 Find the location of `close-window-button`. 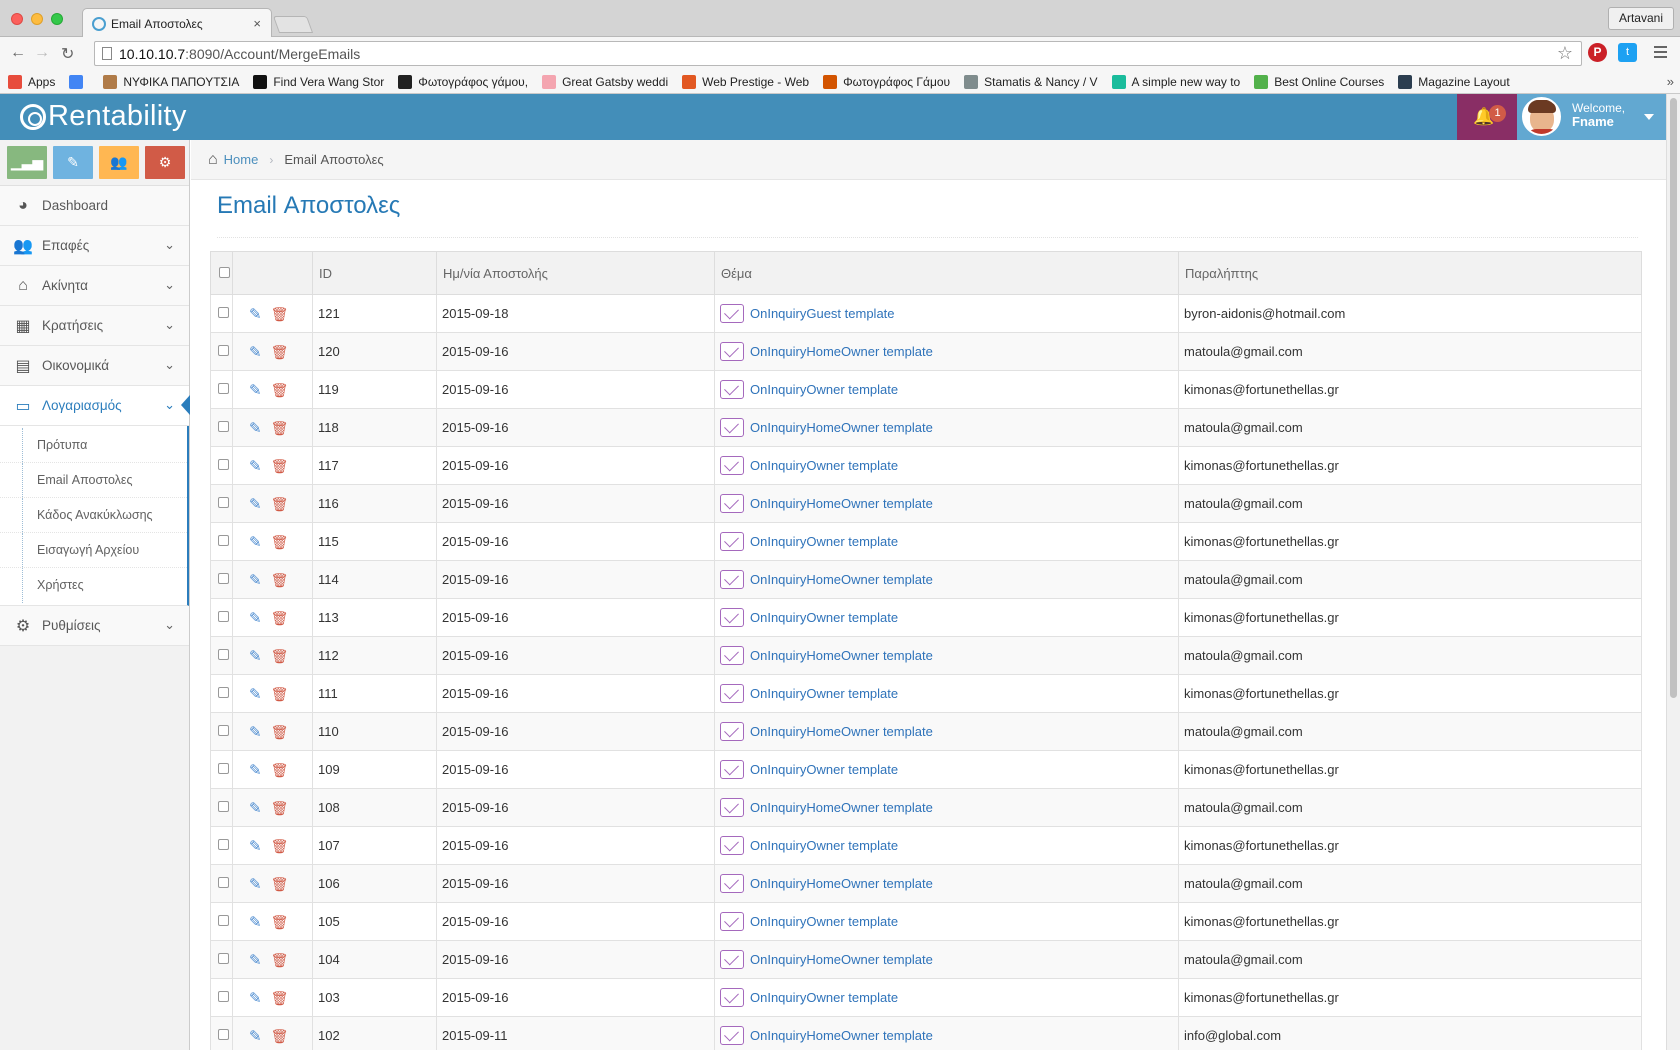

close-window-button is located at coordinates (17, 19).